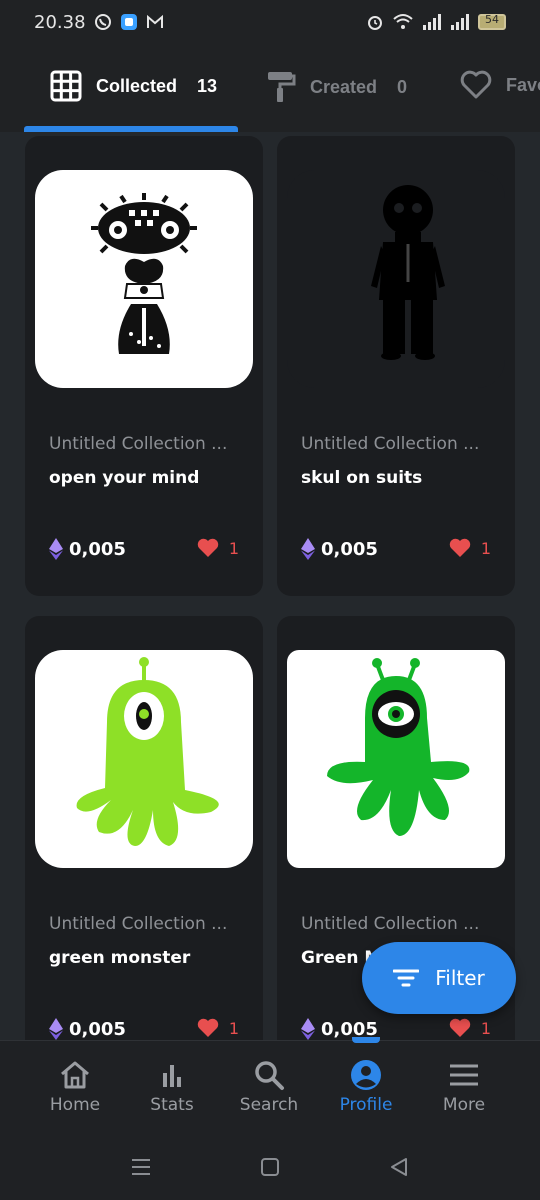 The width and height of the screenshot is (540, 1200). What do you see at coordinates (66, 86) in the screenshot?
I see `grid-icon` at bounding box center [66, 86].